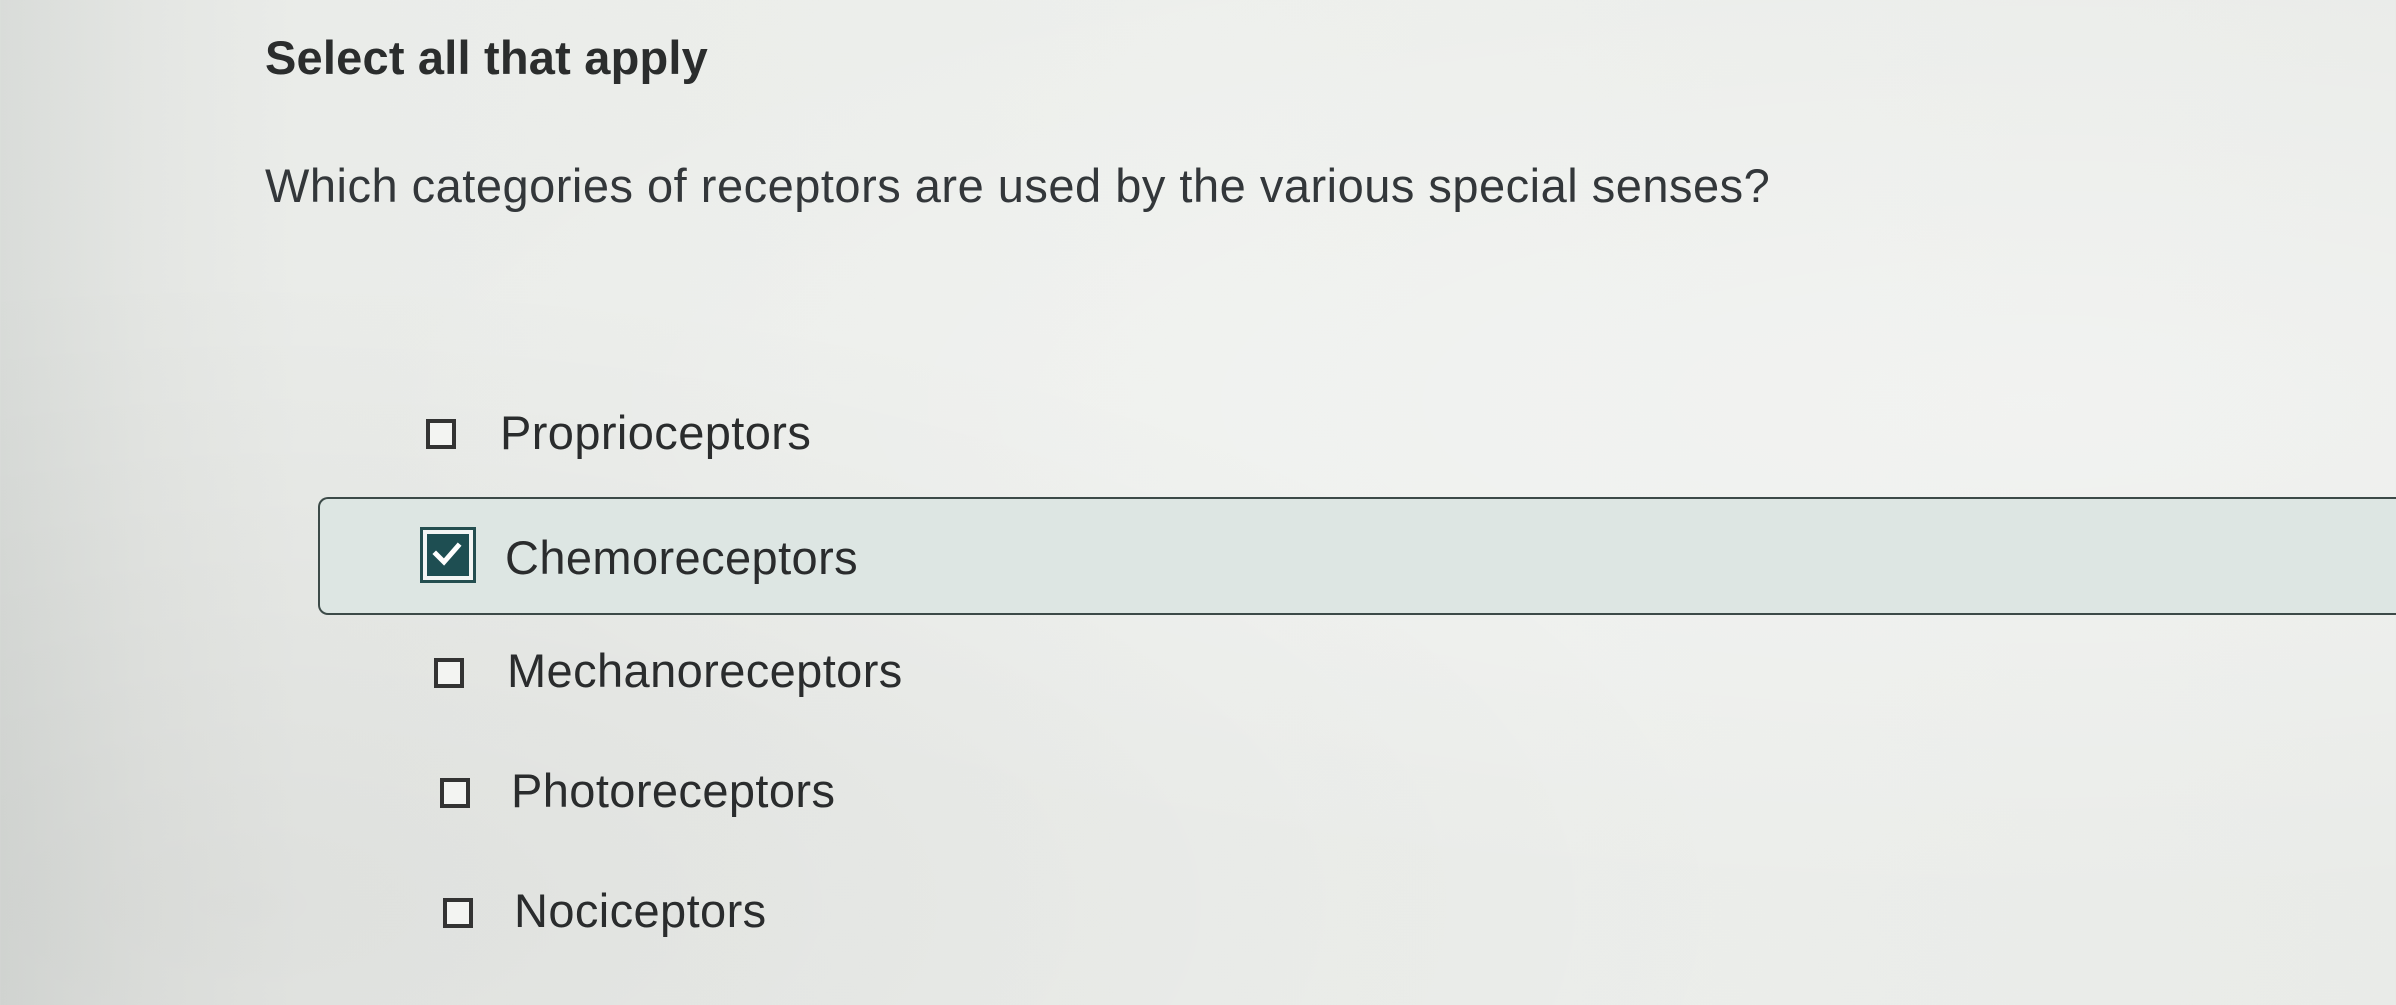 The width and height of the screenshot is (2396, 1005). What do you see at coordinates (705, 670) in the screenshot?
I see `option-label: Mechanoreceptors` at bounding box center [705, 670].